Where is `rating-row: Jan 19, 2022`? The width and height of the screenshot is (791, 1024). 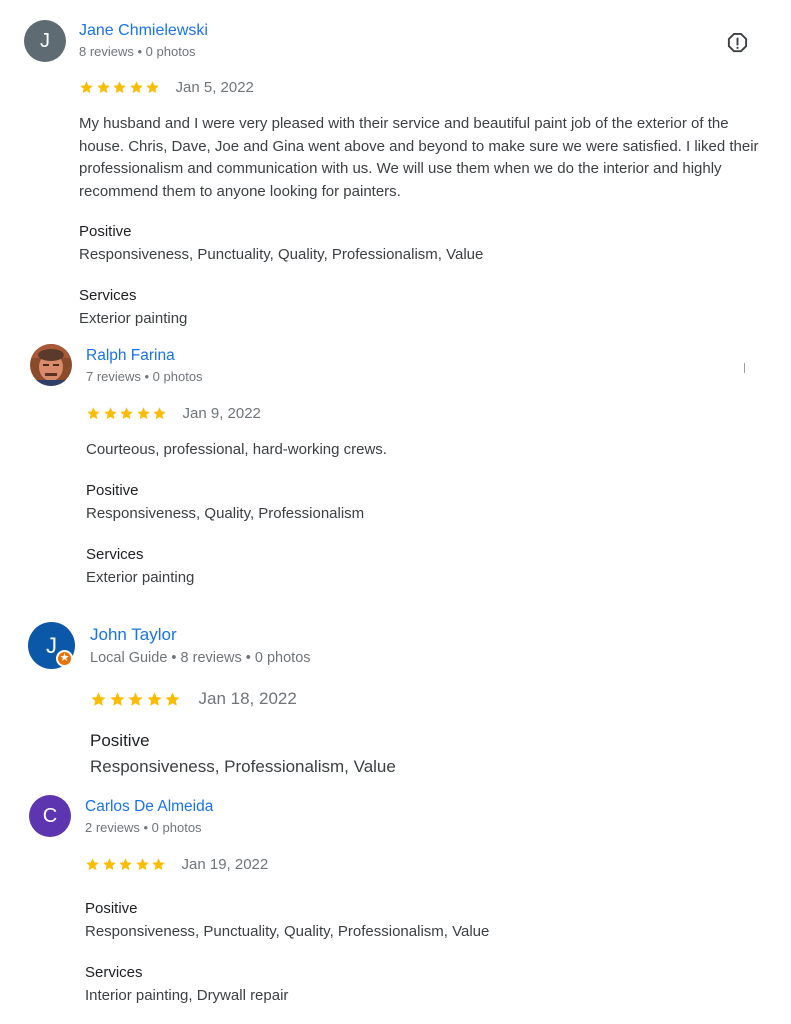
rating-row: Jan 19, 2022 is located at coordinates (176, 864).